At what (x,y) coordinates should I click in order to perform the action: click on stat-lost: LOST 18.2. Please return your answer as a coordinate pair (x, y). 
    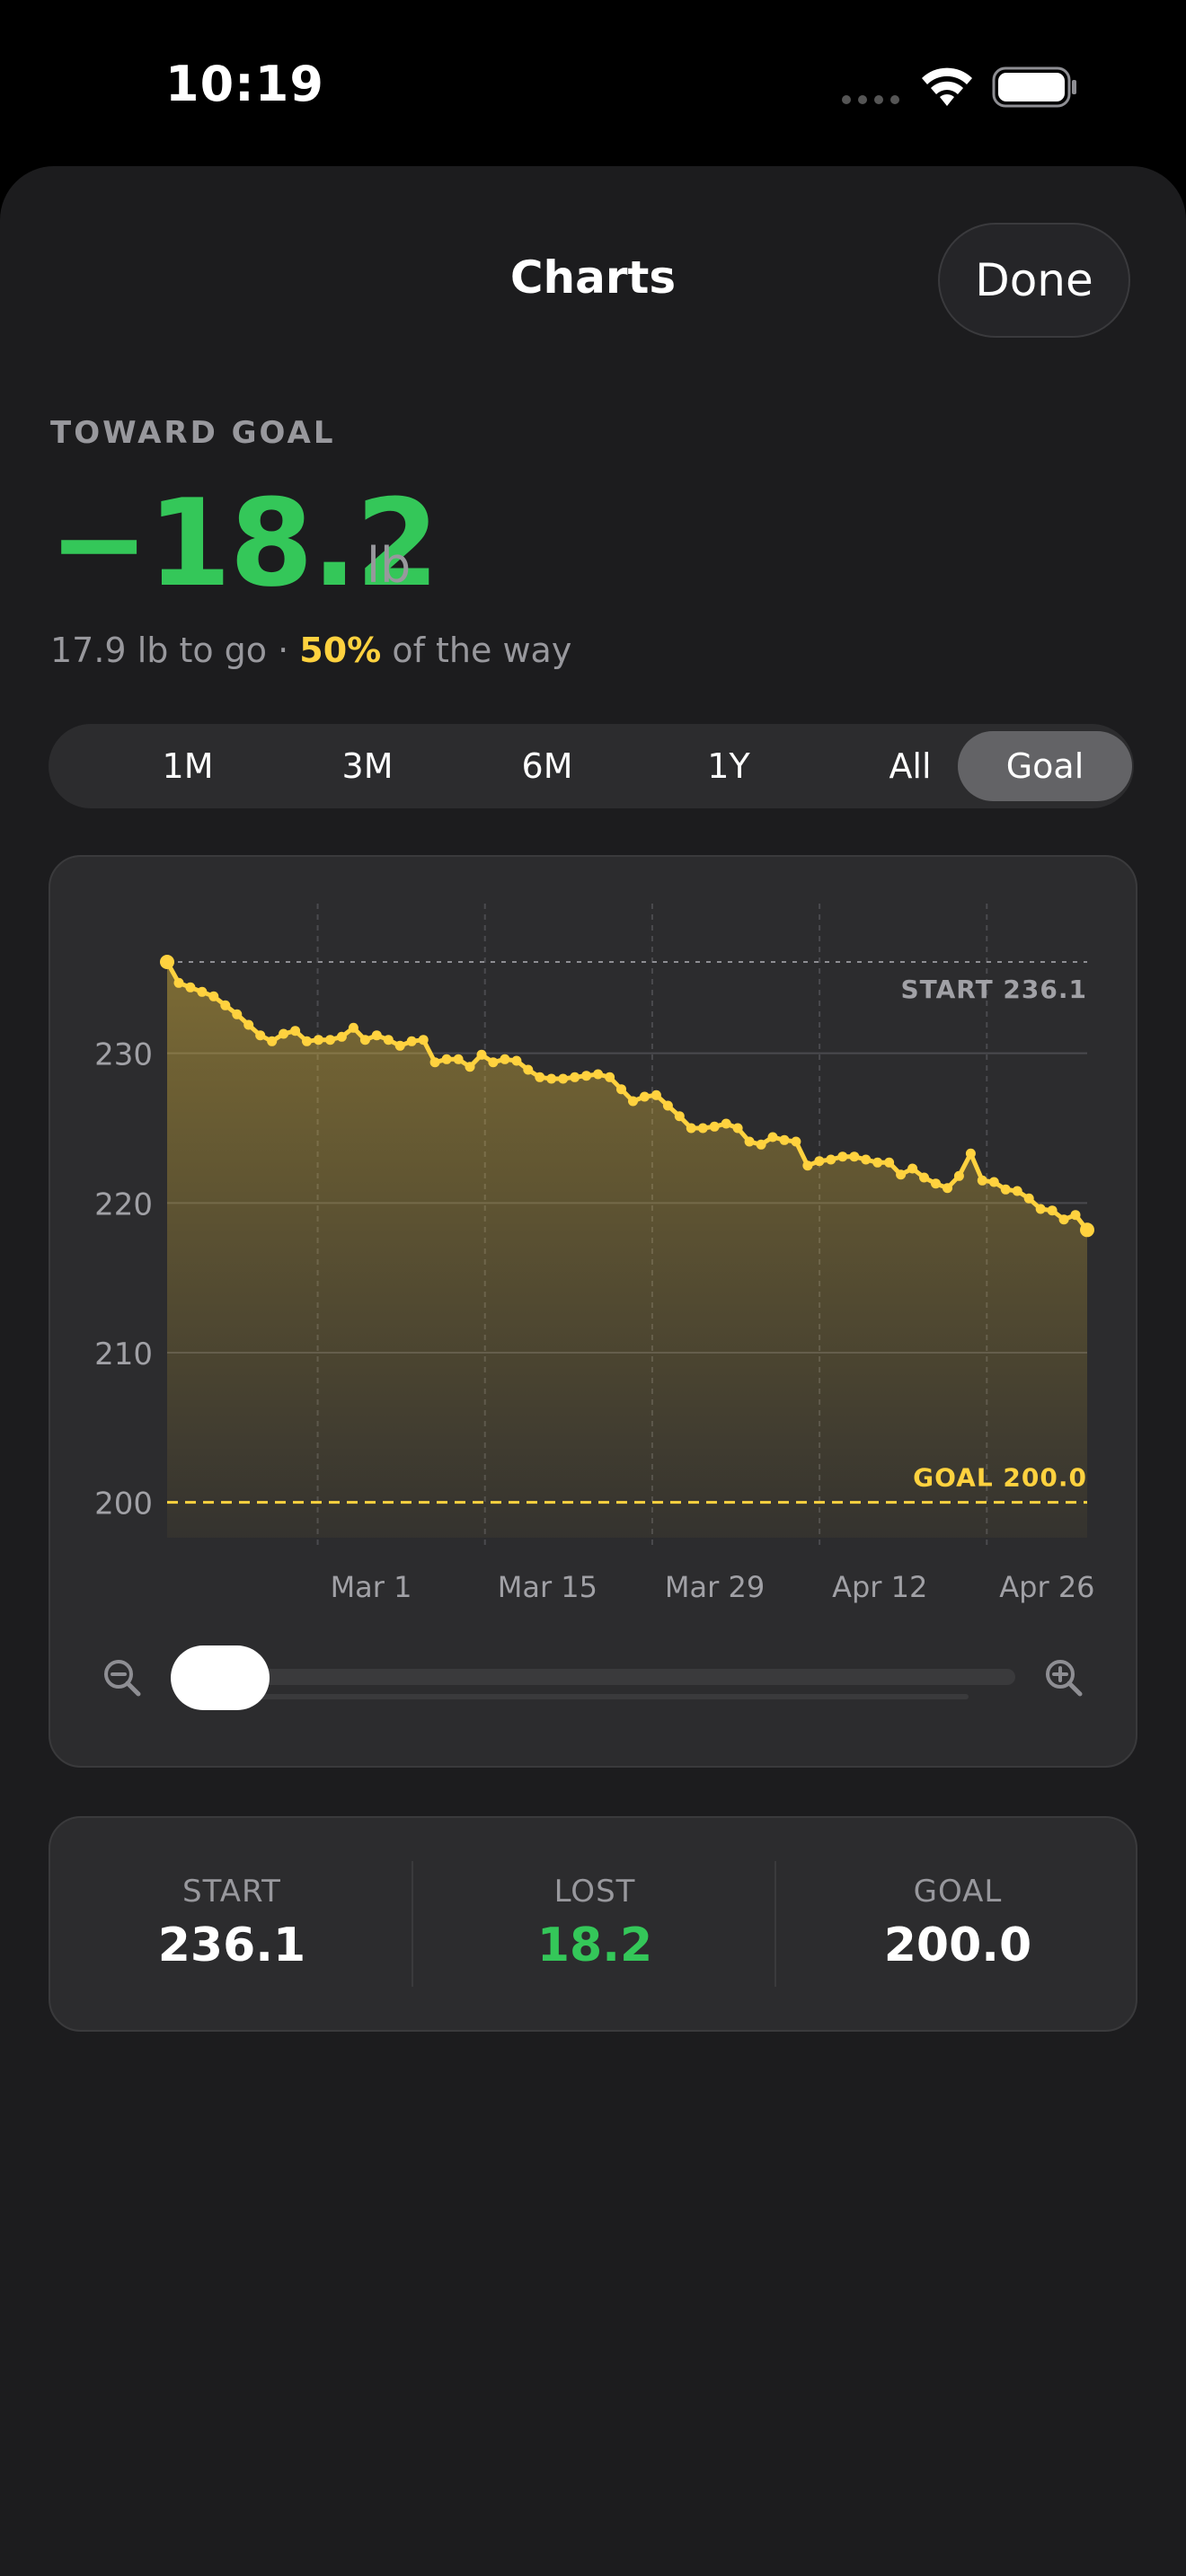
    Looking at the image, I should click on (594, 1924).